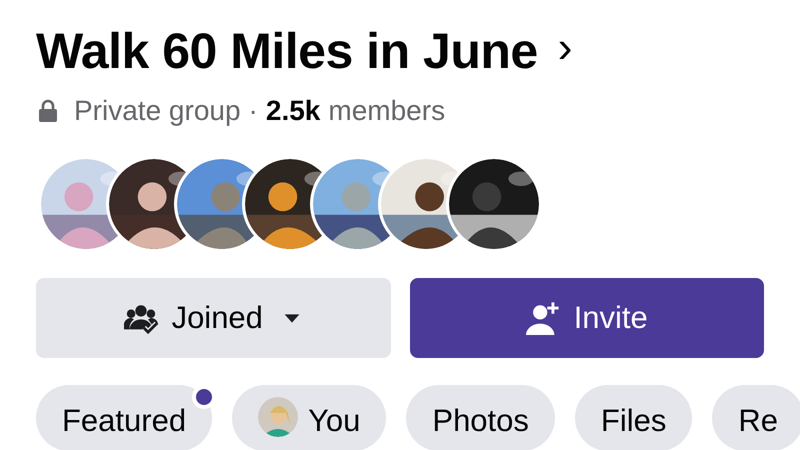 The height and width of the screenshot is (450, 800). What do you see at coordinates (543, 318) in the screenshot?
I see `add-person-icon` at bounding box center [543, 318].